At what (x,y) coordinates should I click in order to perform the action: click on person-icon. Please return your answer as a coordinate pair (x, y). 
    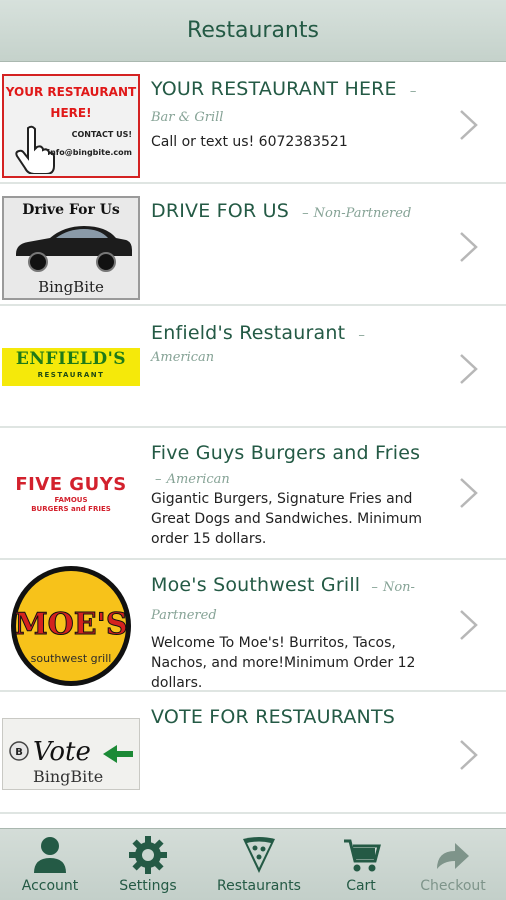
    Looking at the image, I should click on (50, 855).